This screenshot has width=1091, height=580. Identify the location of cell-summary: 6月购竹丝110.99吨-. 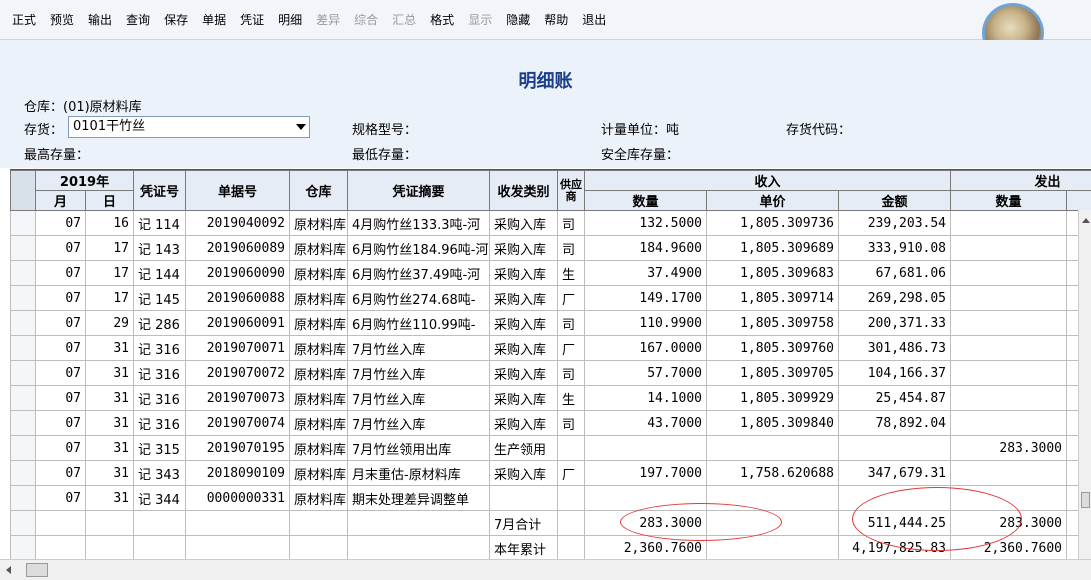
(418, 323).